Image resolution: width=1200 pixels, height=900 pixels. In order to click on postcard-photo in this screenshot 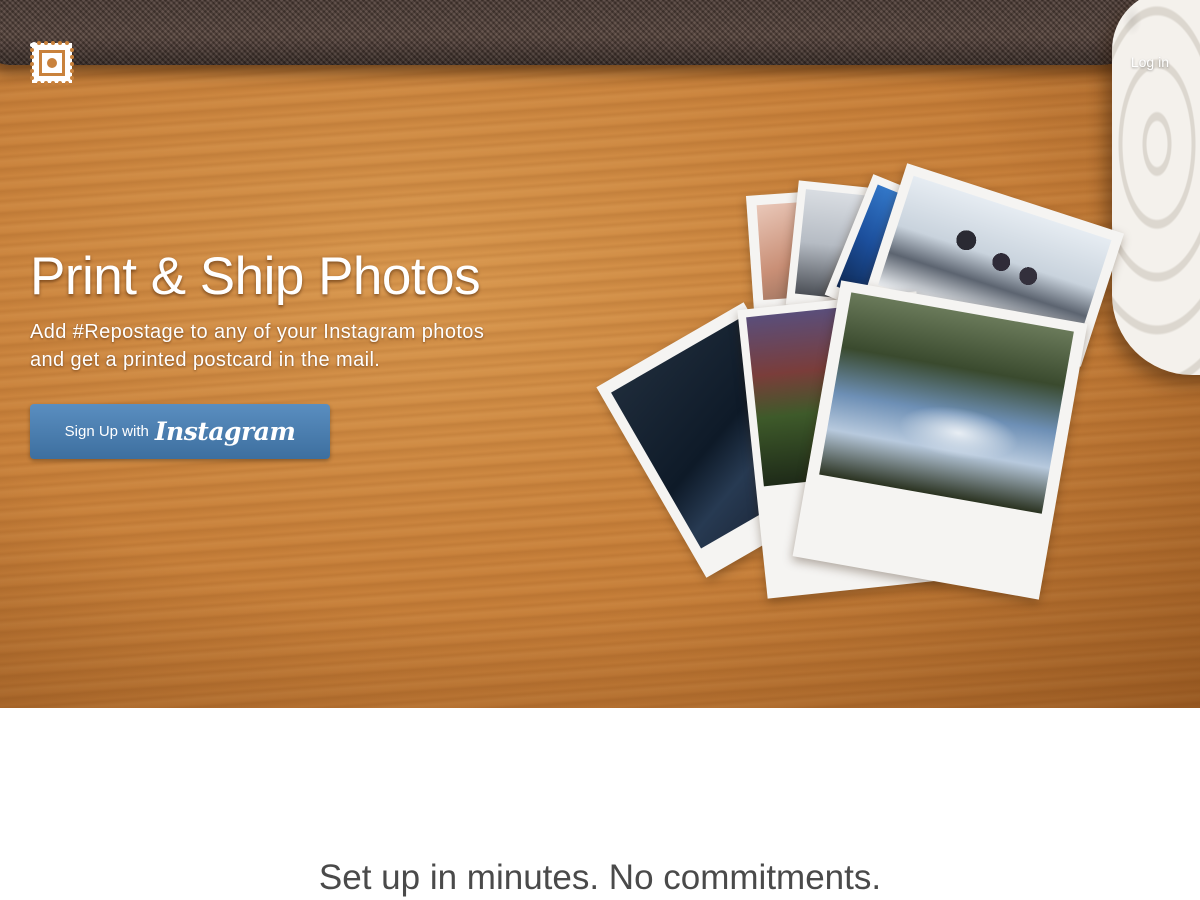, I will do `click(946, 403)`.